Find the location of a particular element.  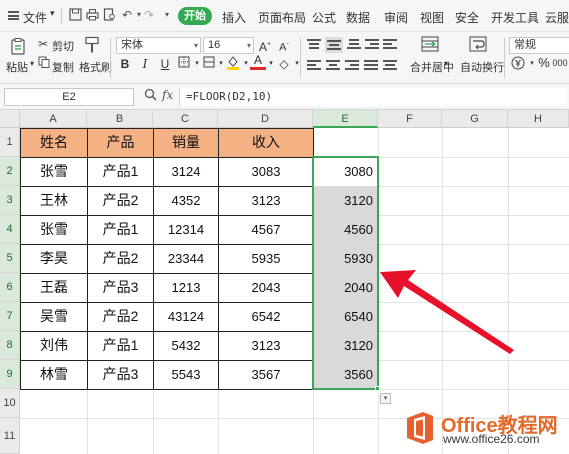

row-header-2: 2 is located at coordinates (10, 171).